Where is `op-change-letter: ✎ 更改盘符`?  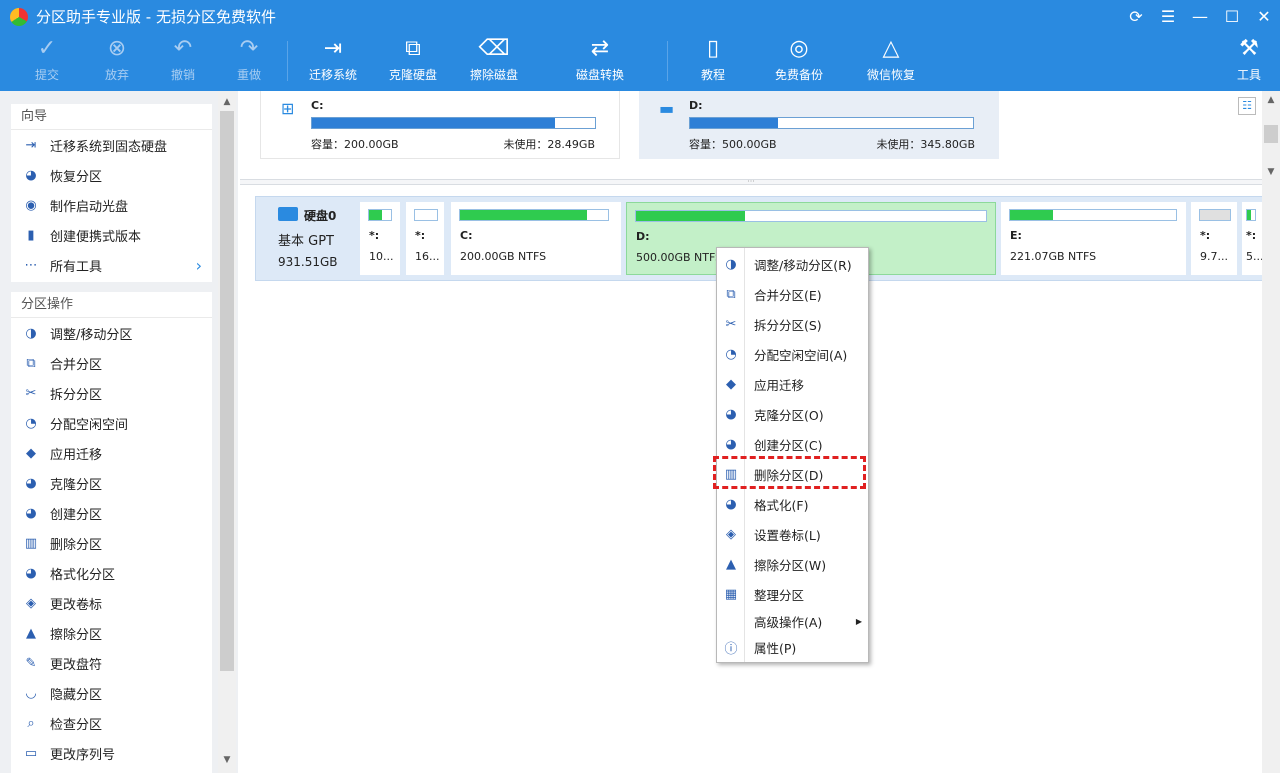
op-change-letter: ✎ 更改盘符 is located at coordinates (111, 663).